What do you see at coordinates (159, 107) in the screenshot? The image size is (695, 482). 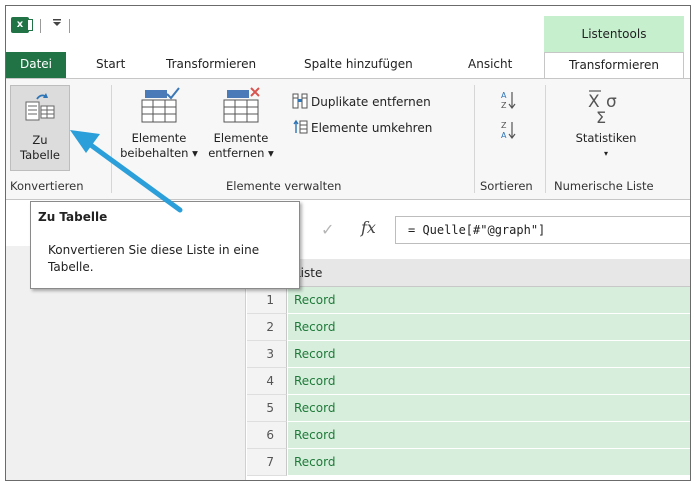 I see `keep-rows-icon` at bounding box center [159, 107].